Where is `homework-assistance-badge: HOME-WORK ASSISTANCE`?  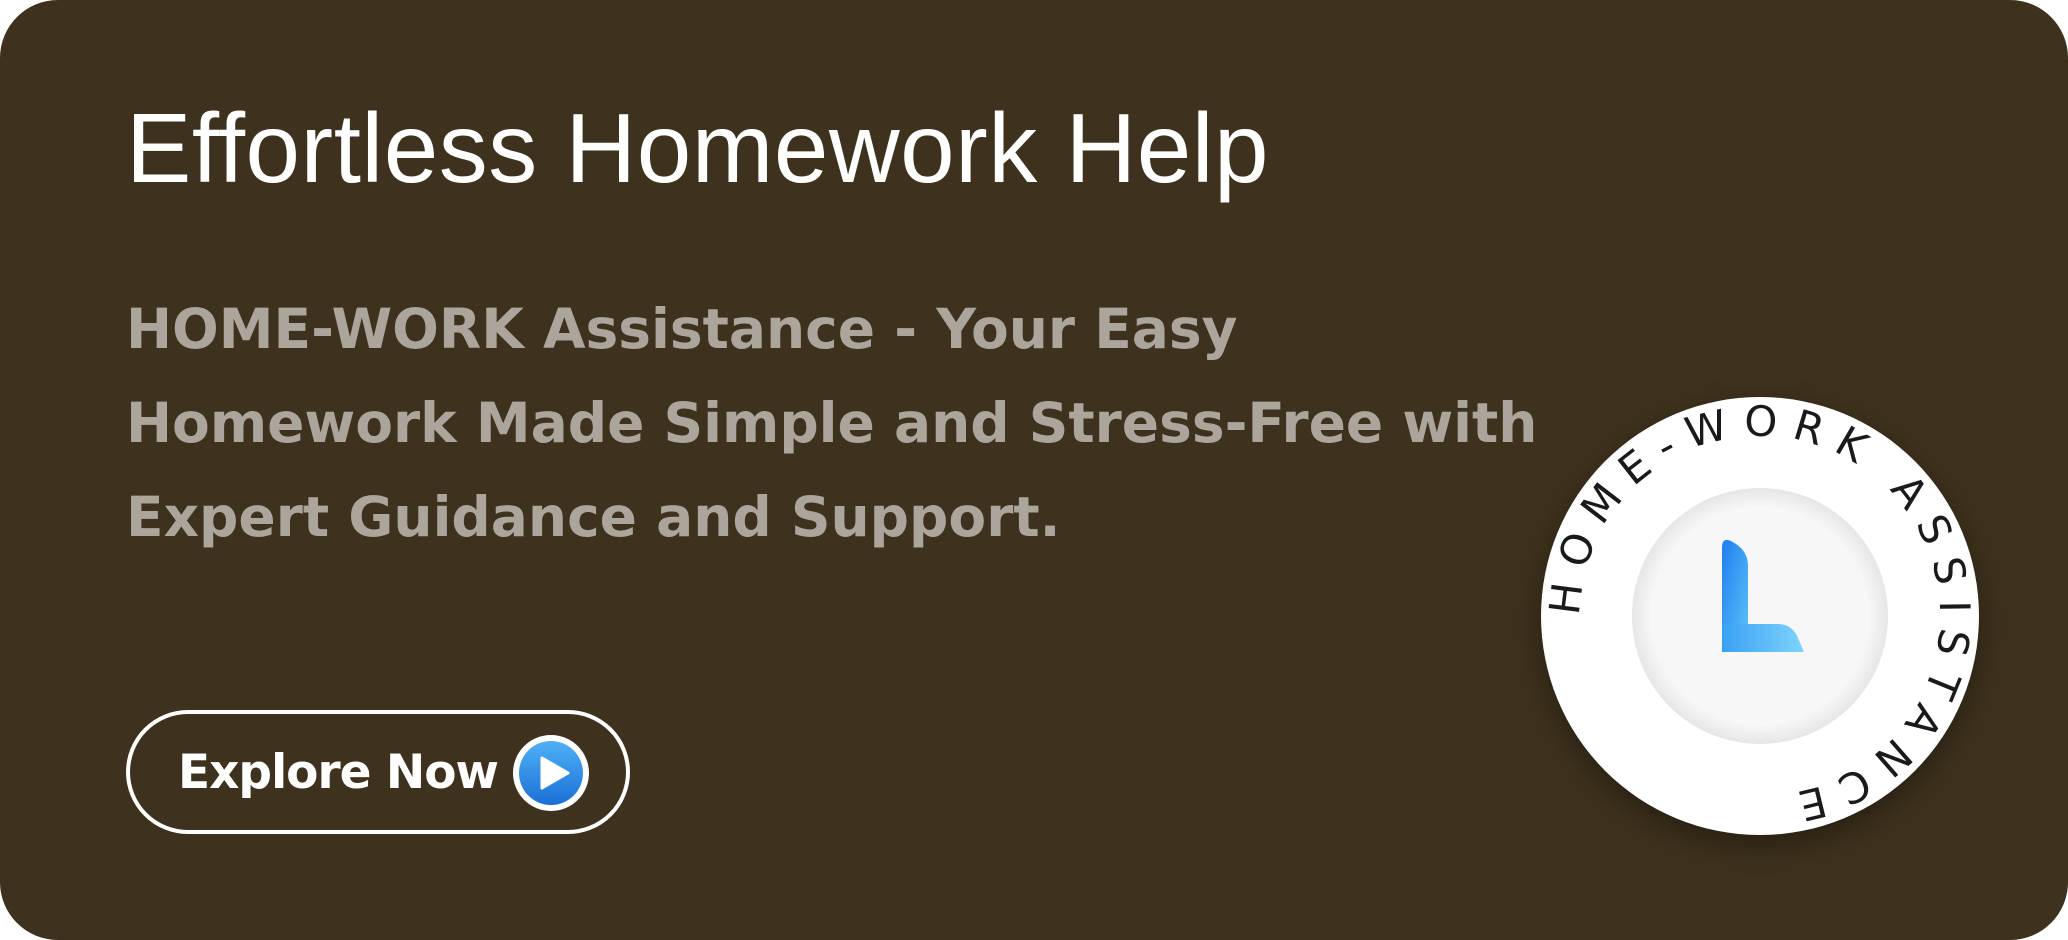
homework-assistance-badge: HOME-WORK ASSISTANCE is located at coordinates (1760, 616).